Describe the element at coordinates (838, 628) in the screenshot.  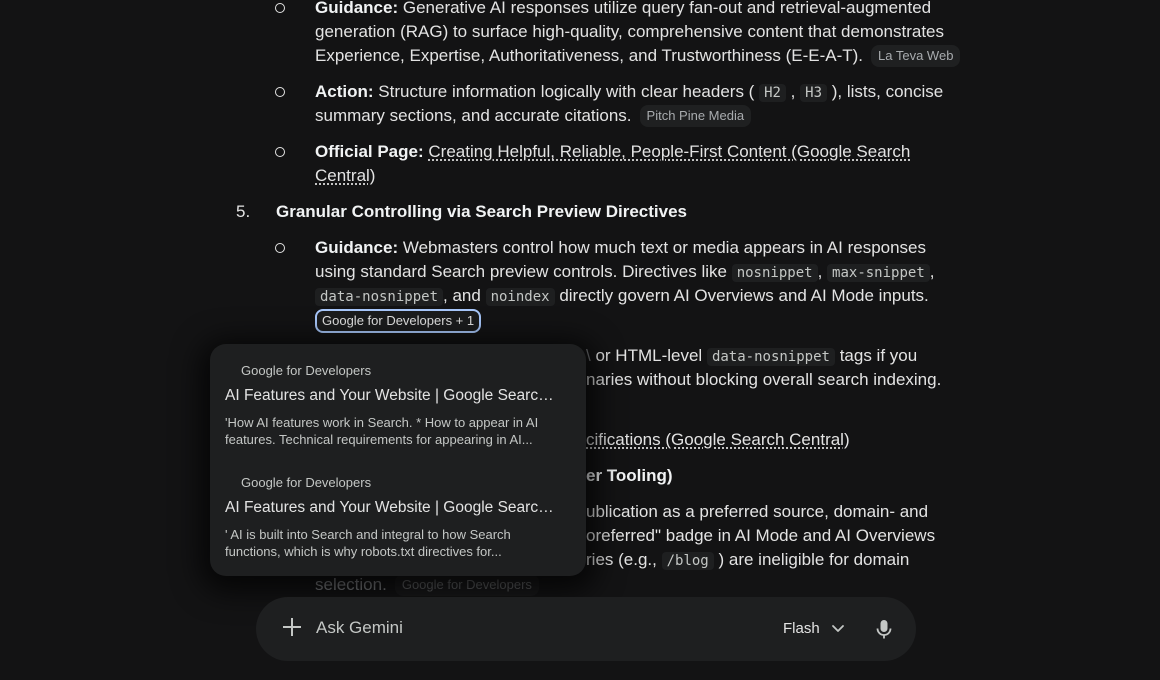
I see `chevron-down-icon` at that location.